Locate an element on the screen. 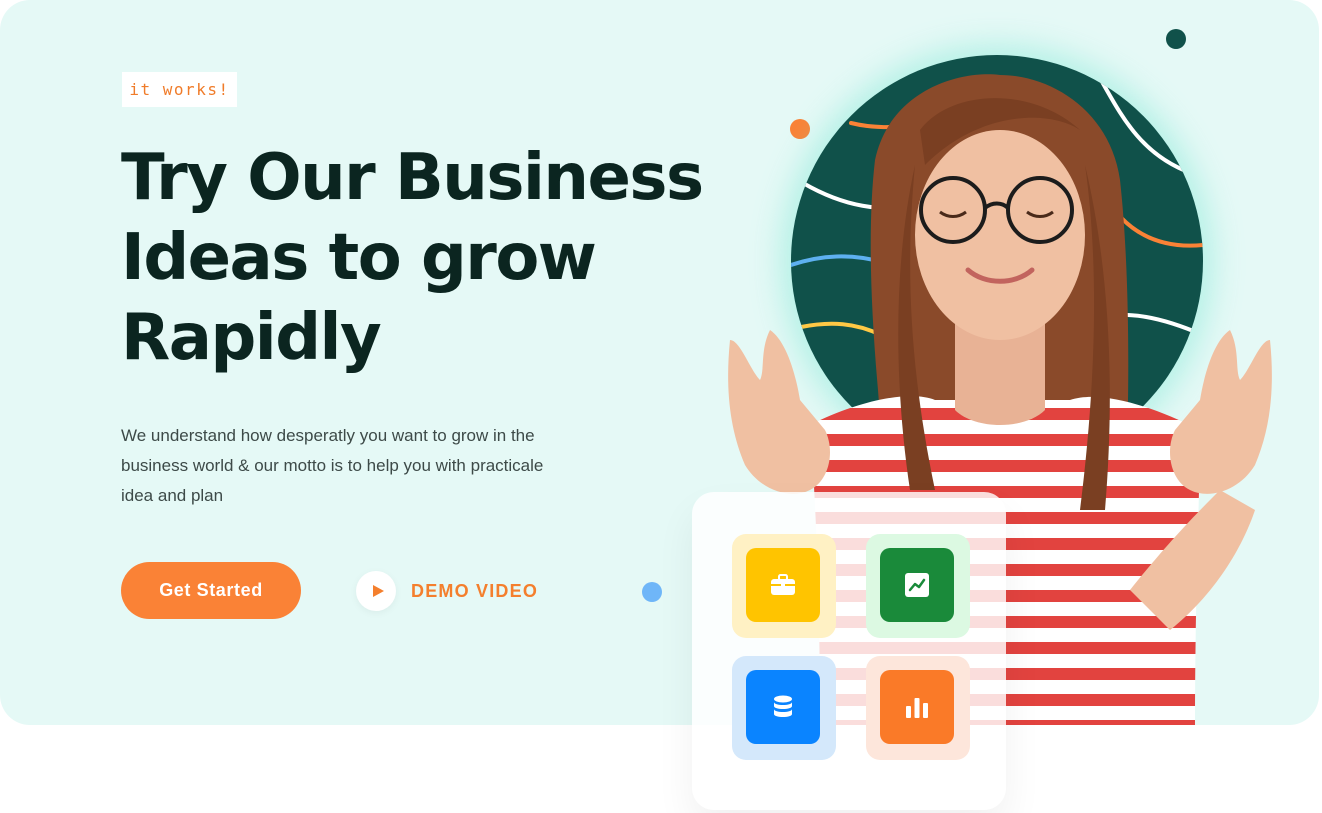  play-icon is located at coordinates (376, 591).